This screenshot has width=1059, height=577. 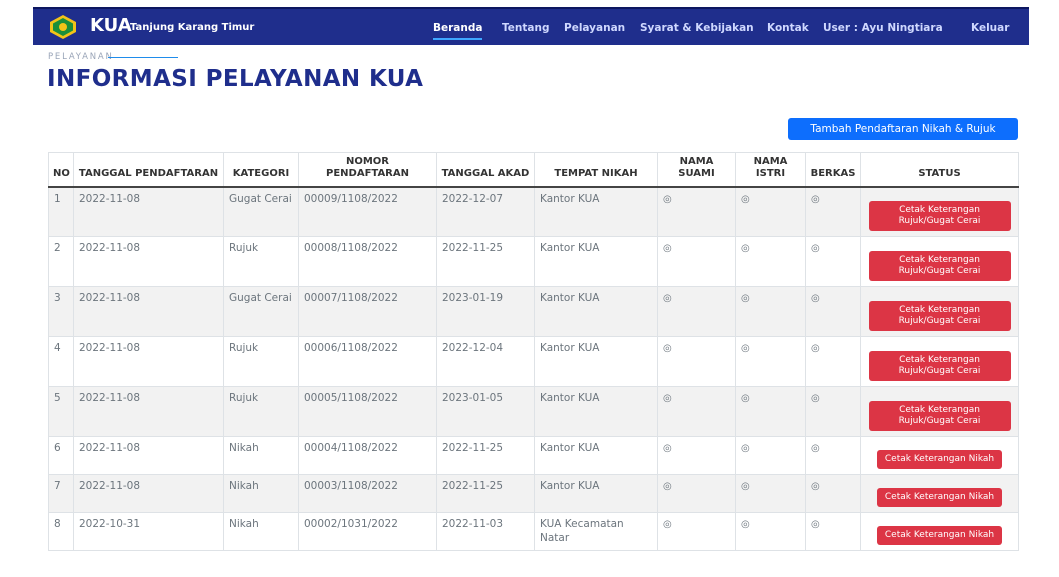 What do you see at coordinates (61, 170) in the screenshot?
I see `column-header: NO` at bounding box center [61, 170].